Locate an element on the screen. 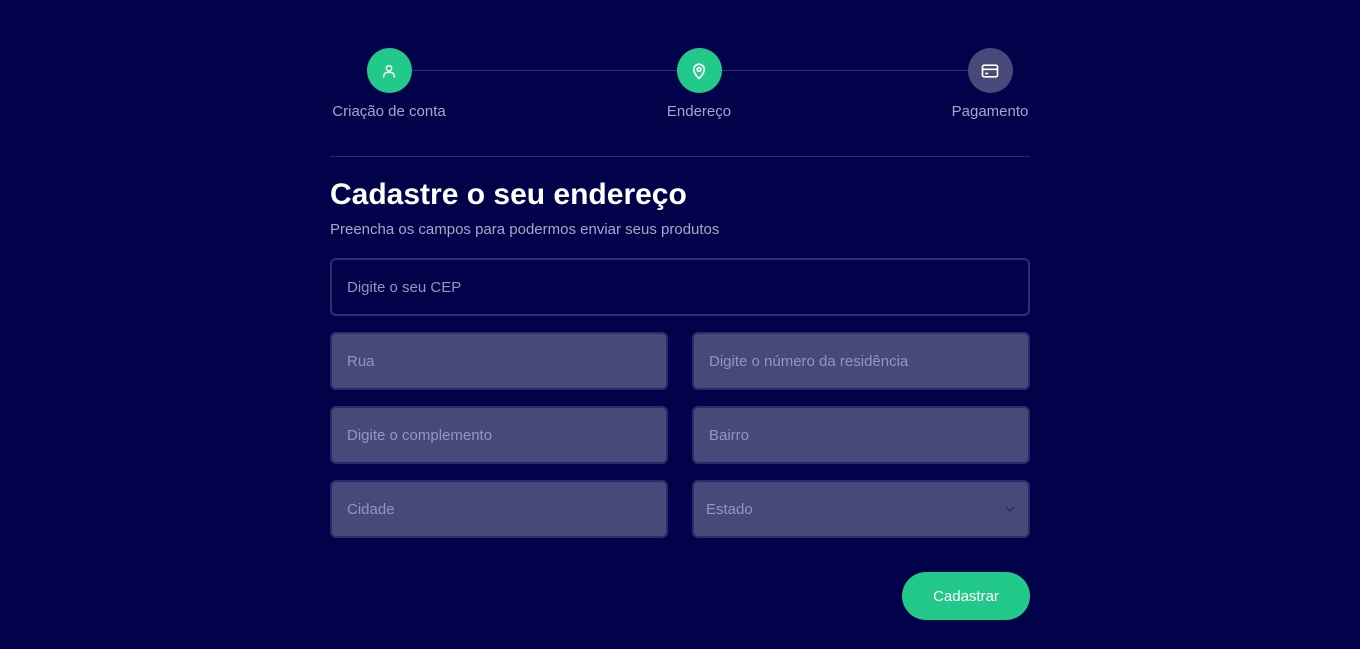 Image resolution: width=1360 pixels, height=649 pixels. state-select: Estado is located at coordinates (861, 509).